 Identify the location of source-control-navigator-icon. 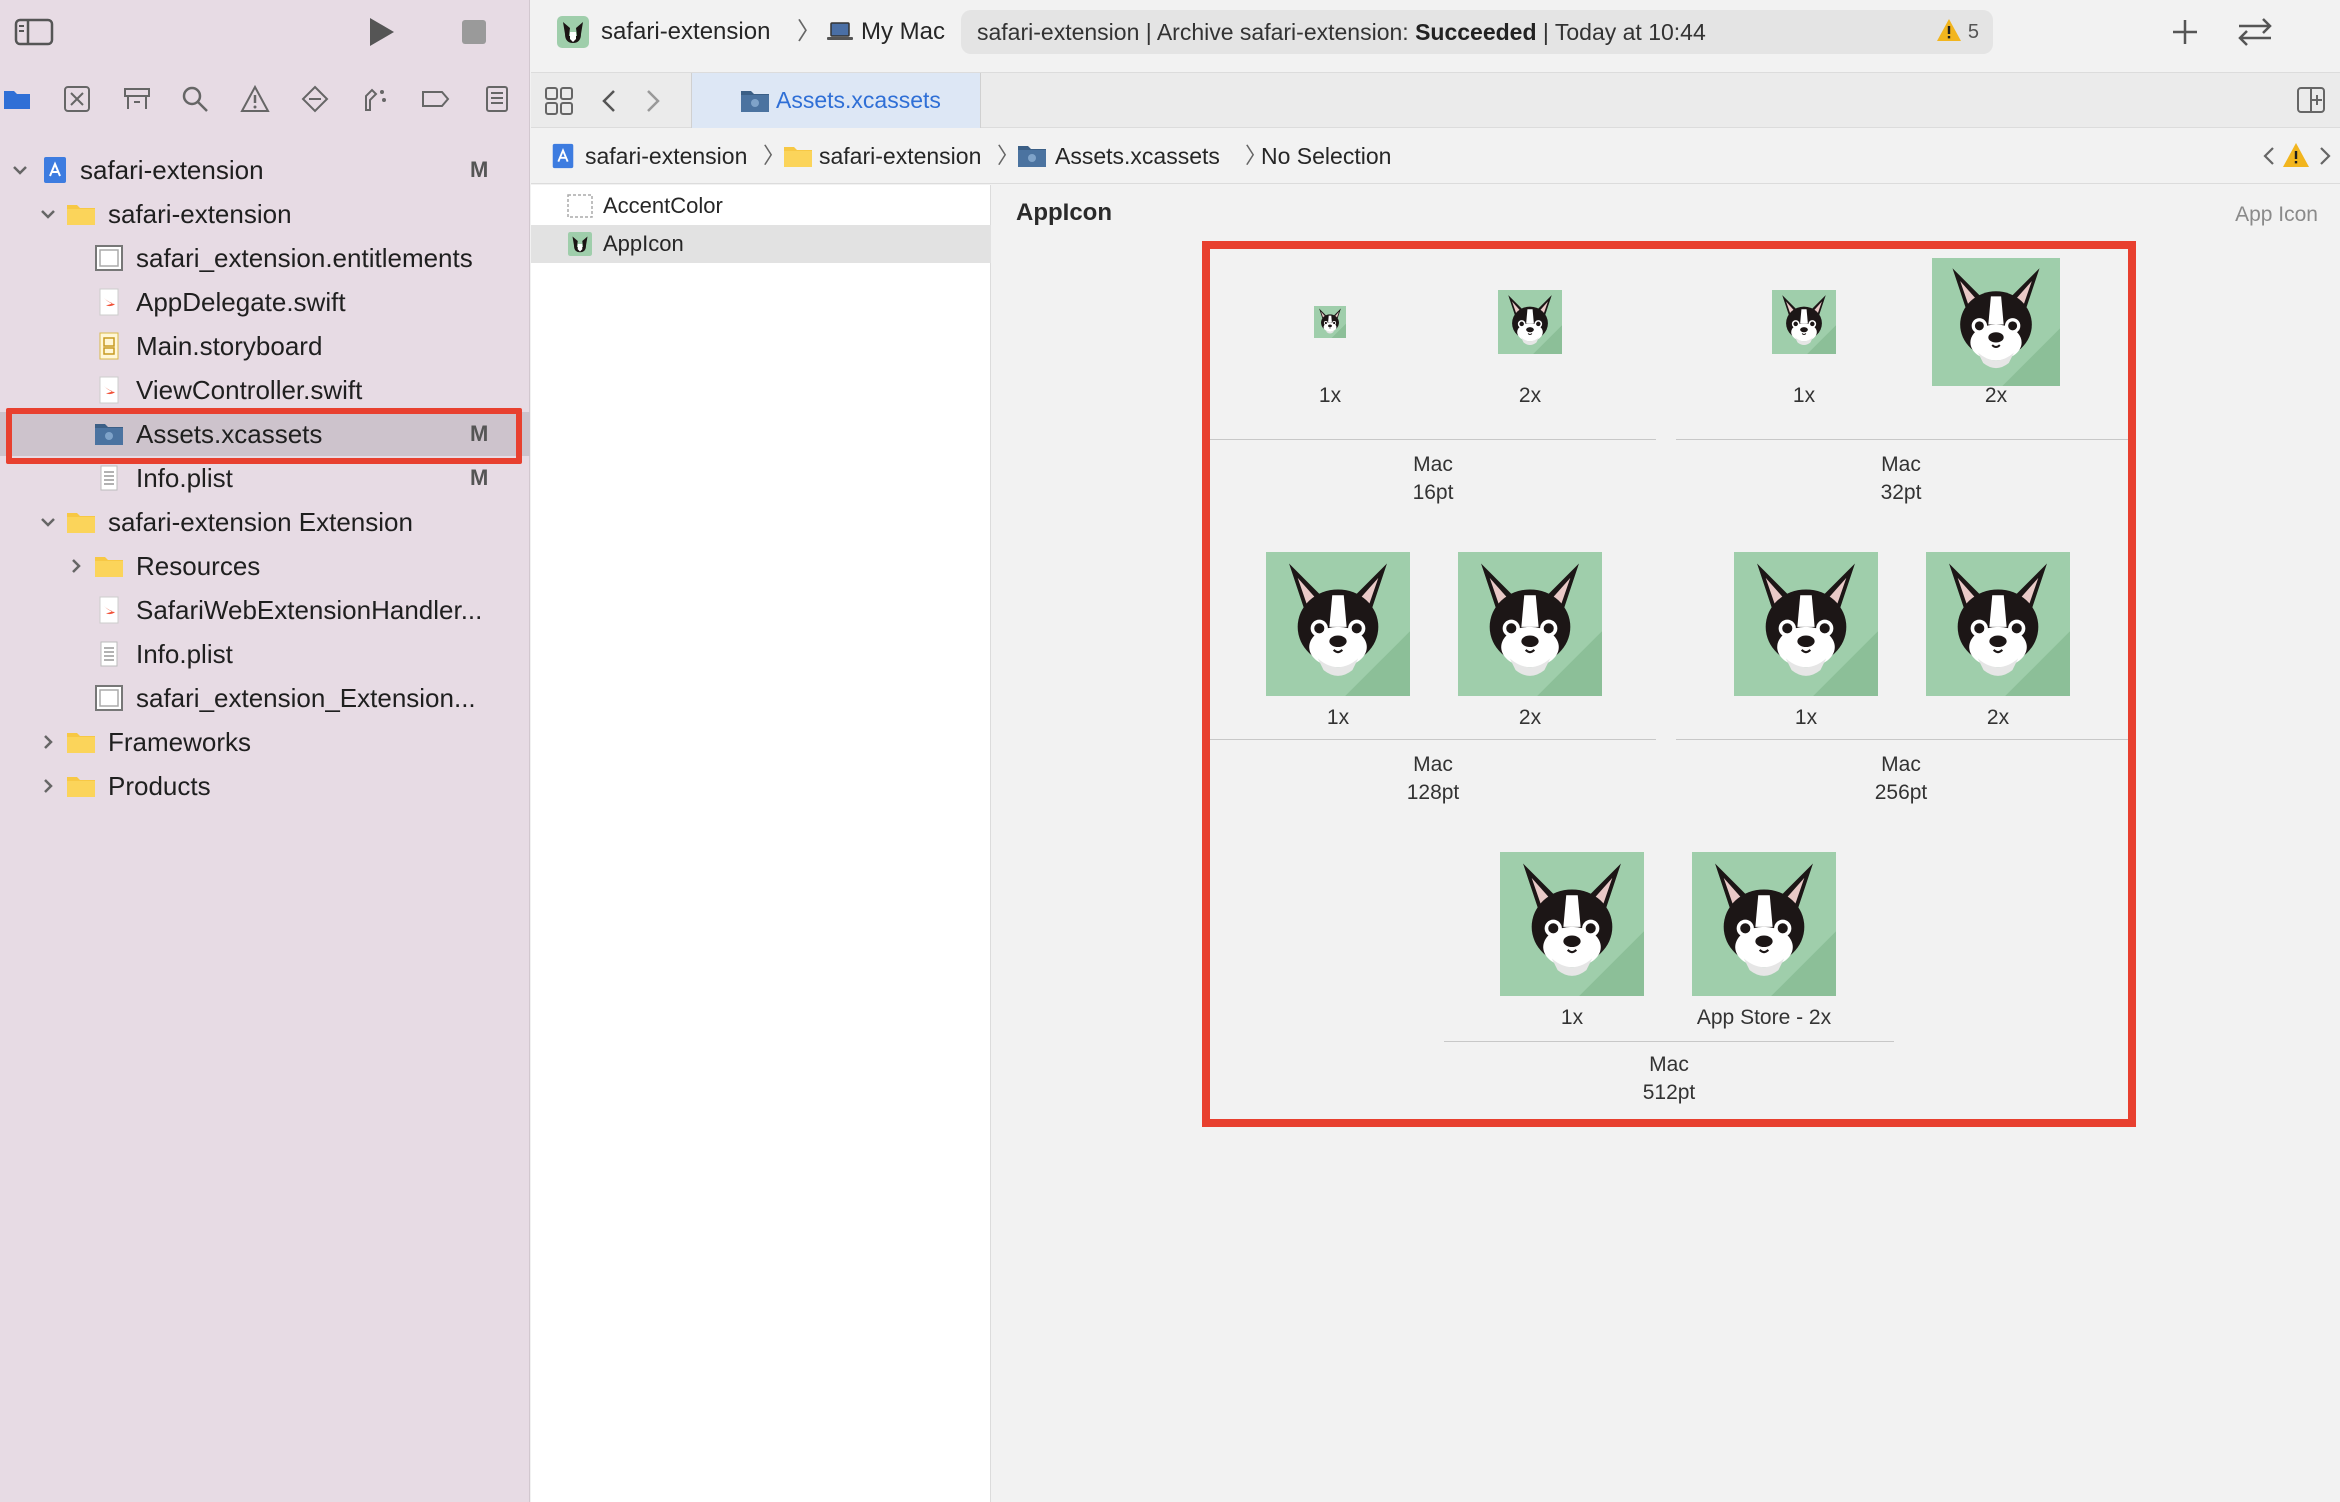
(77, 99).